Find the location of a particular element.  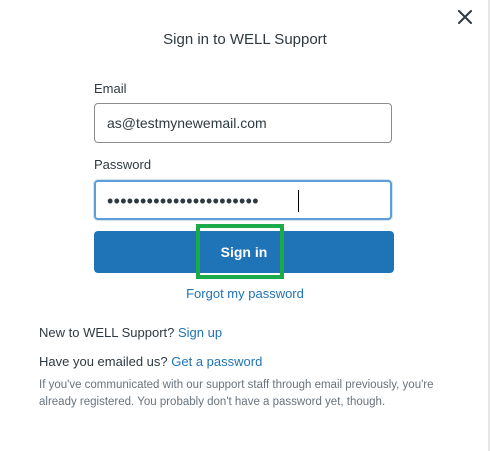

sign-up-link: Sign up is located at coordinates (200, 332).